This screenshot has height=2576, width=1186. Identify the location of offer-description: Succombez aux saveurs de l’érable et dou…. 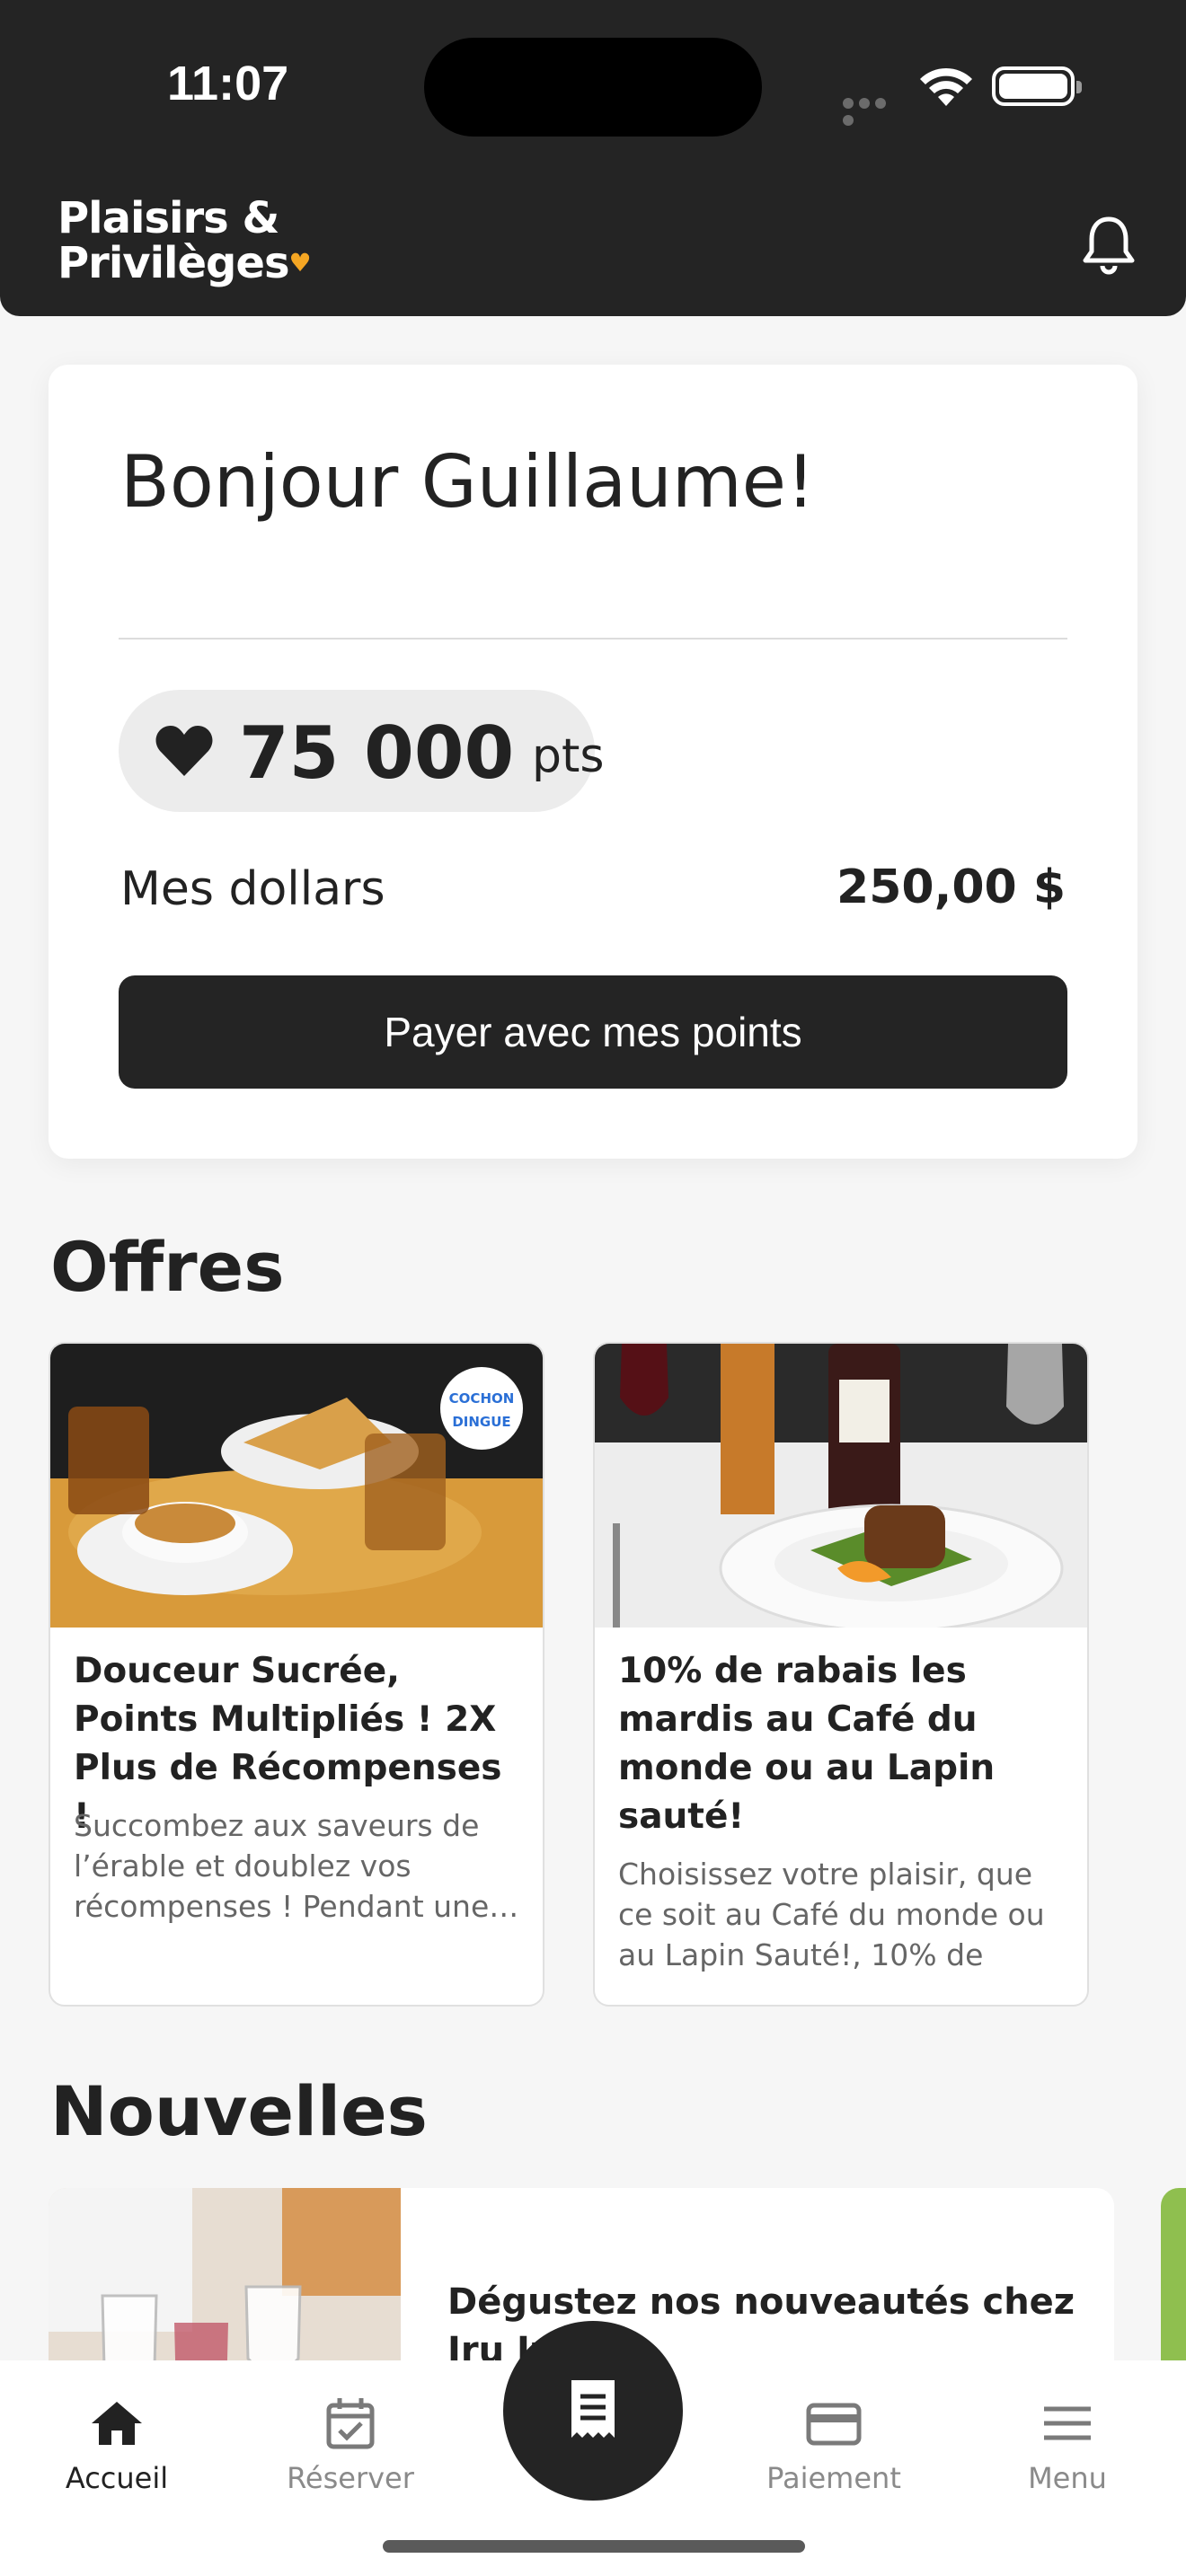
(296, 1866).